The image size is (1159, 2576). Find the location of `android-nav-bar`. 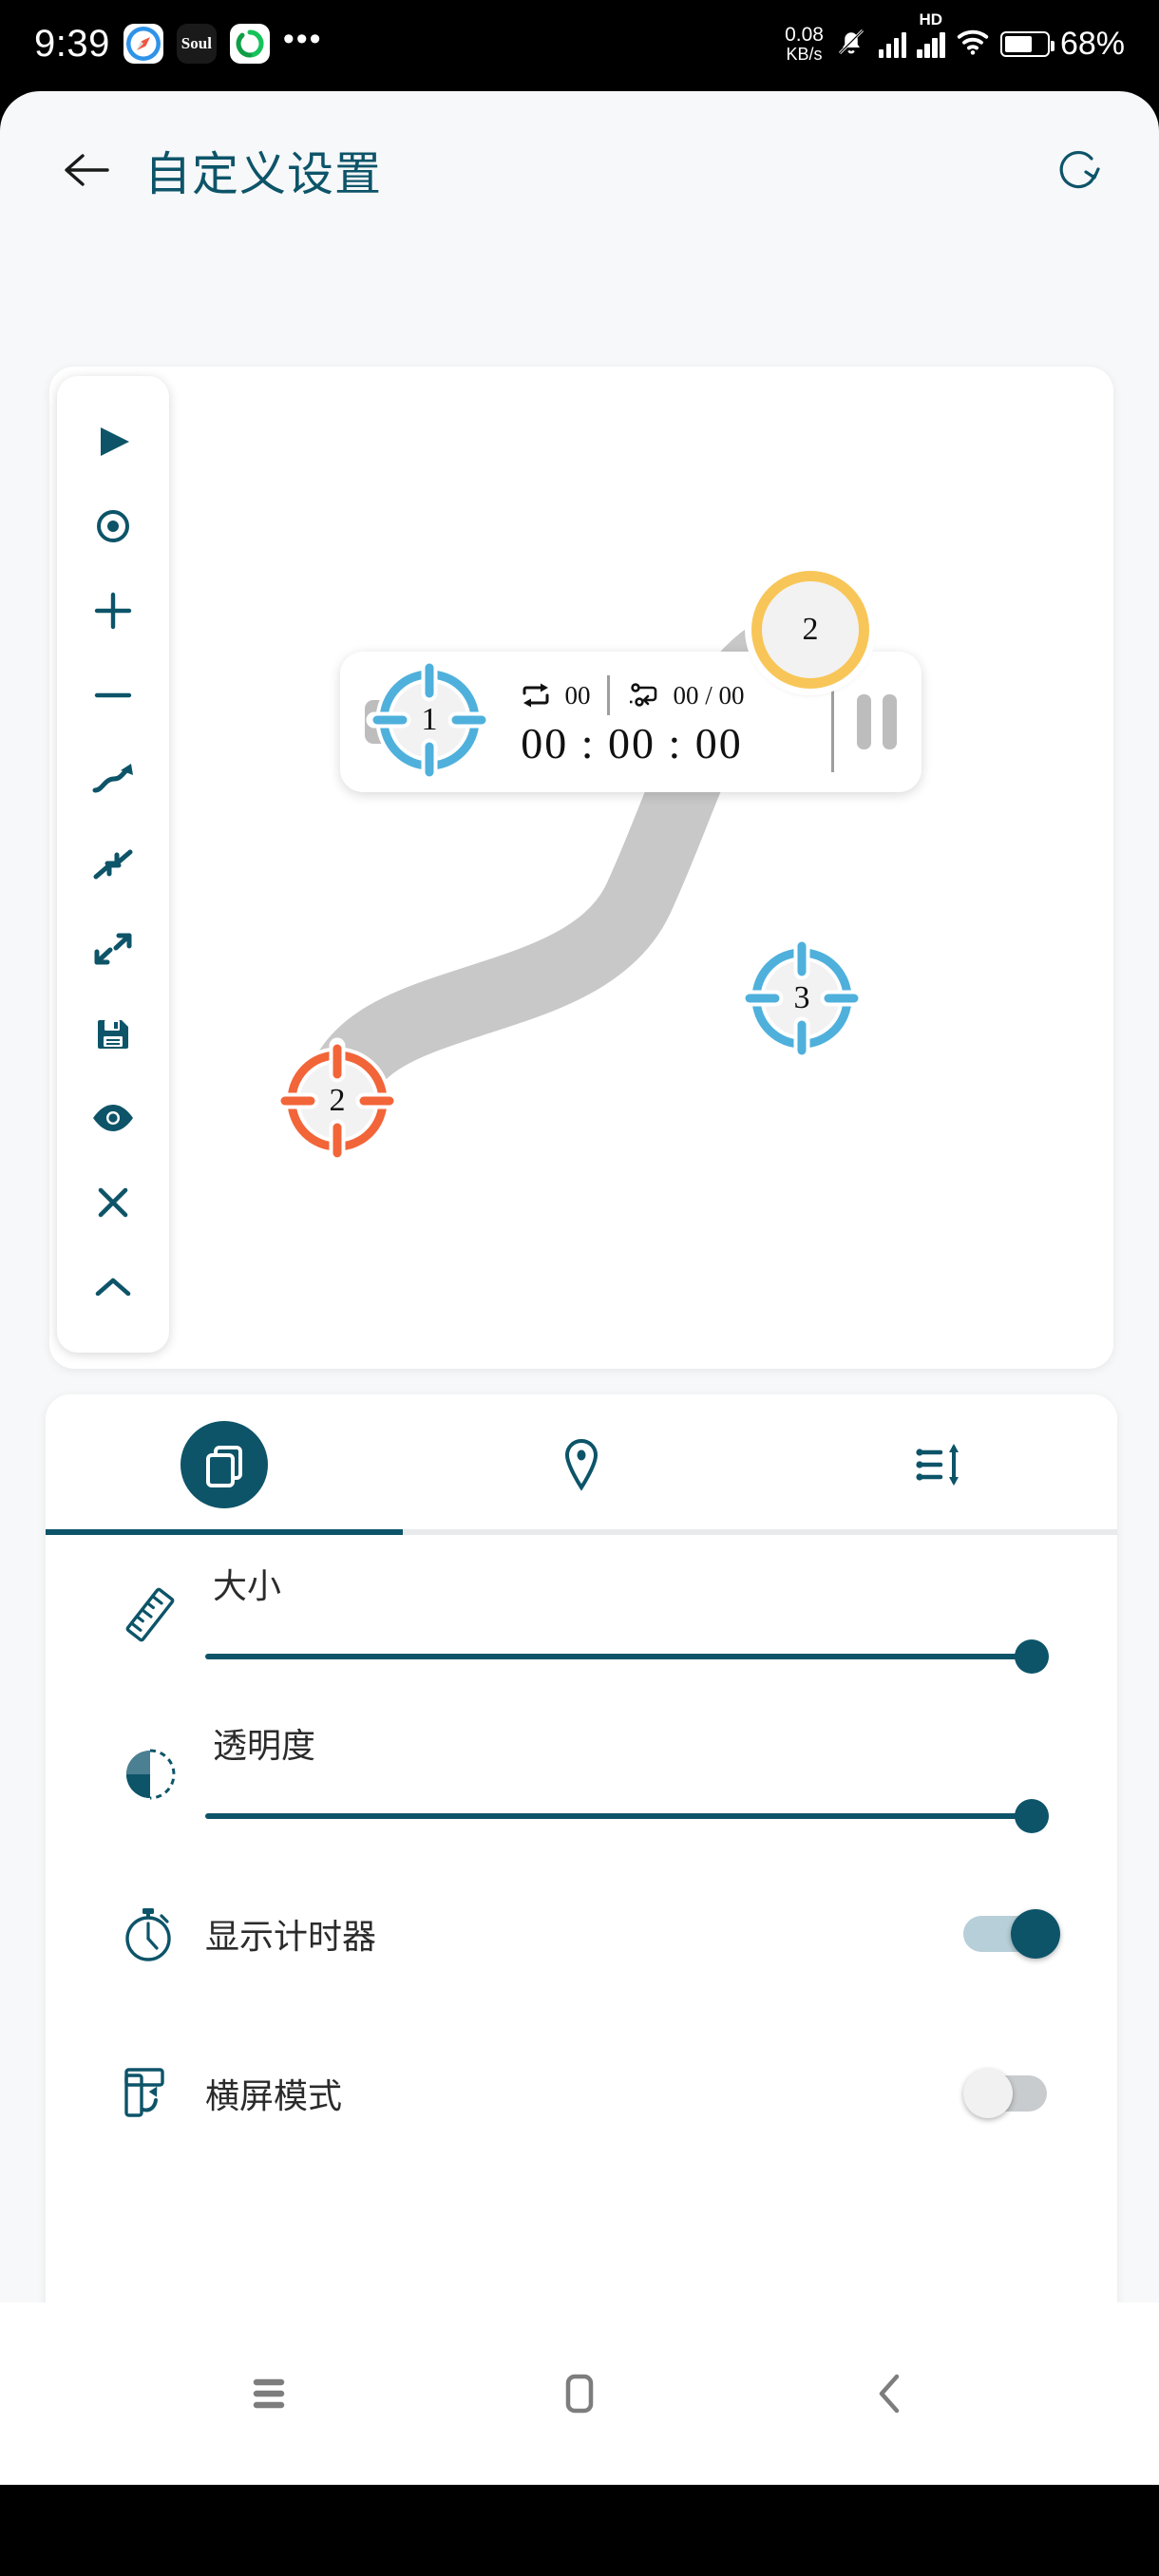

android-nav-bar is located at coordinates (579, 2393).